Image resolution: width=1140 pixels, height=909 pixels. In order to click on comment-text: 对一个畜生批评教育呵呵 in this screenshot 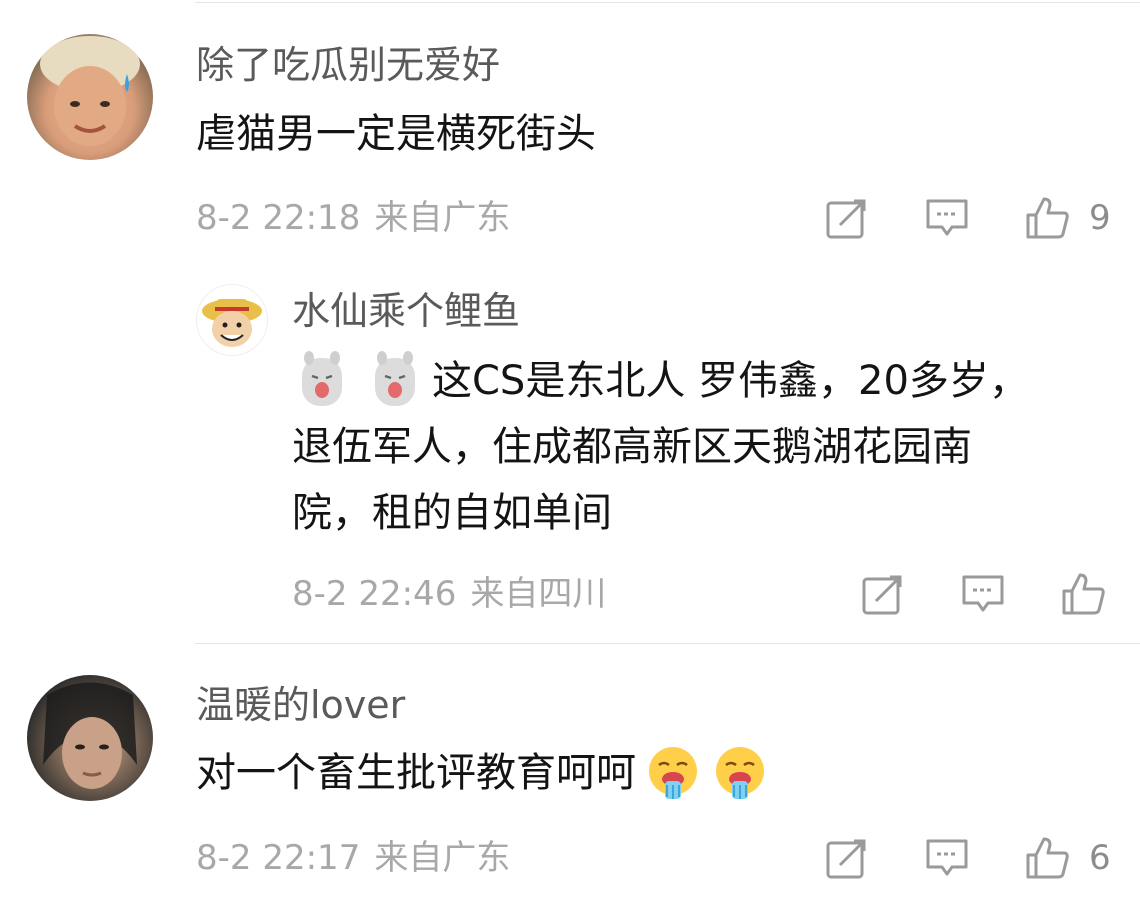, I will do `click(416, 773)`.